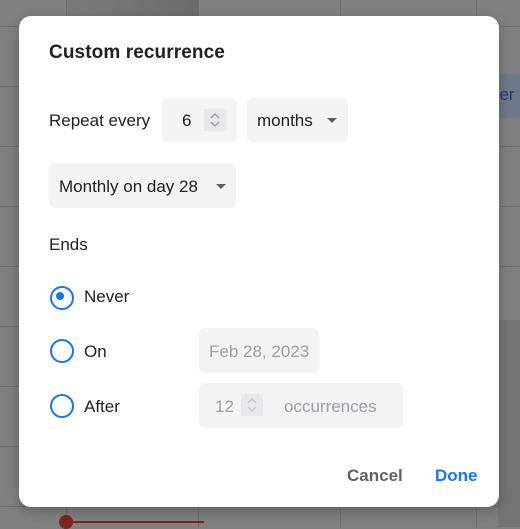 The height and width of the screenshot is (529, 520). I want to click on repeat-interval-value: 6, so click(187, 120).